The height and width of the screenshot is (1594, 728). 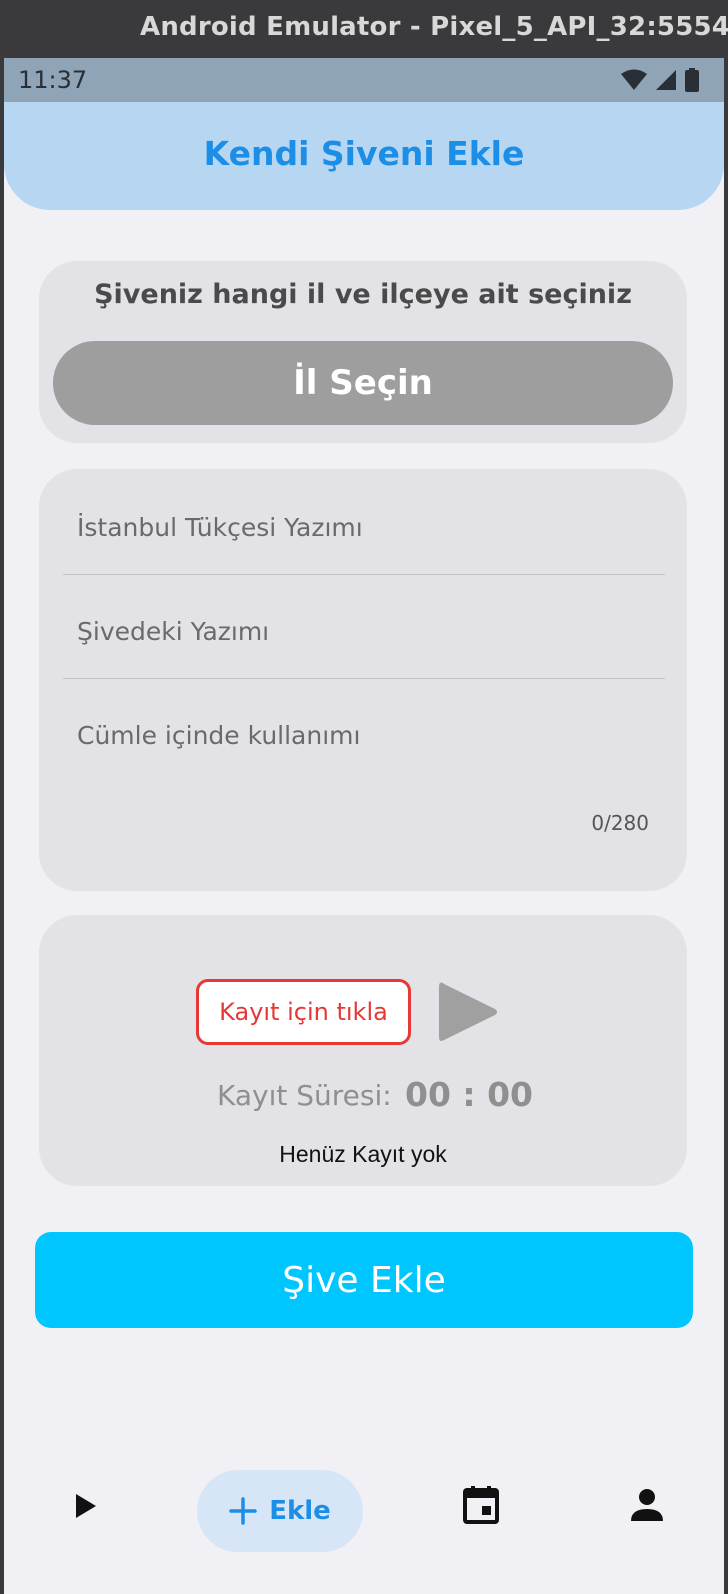 What do you see at coordinates (363, 294) in the screenshot?
I see `location-prompt: Şiveniz hangi il ve ilçeye ait seçiniz` at bounding box center [363, 294].